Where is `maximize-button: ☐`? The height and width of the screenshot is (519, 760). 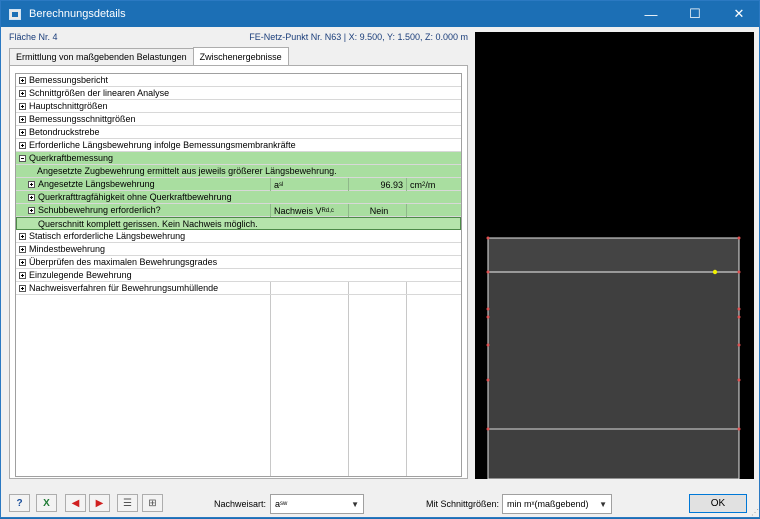
maximize-button: ☐ is located at coordinates (695, 14).